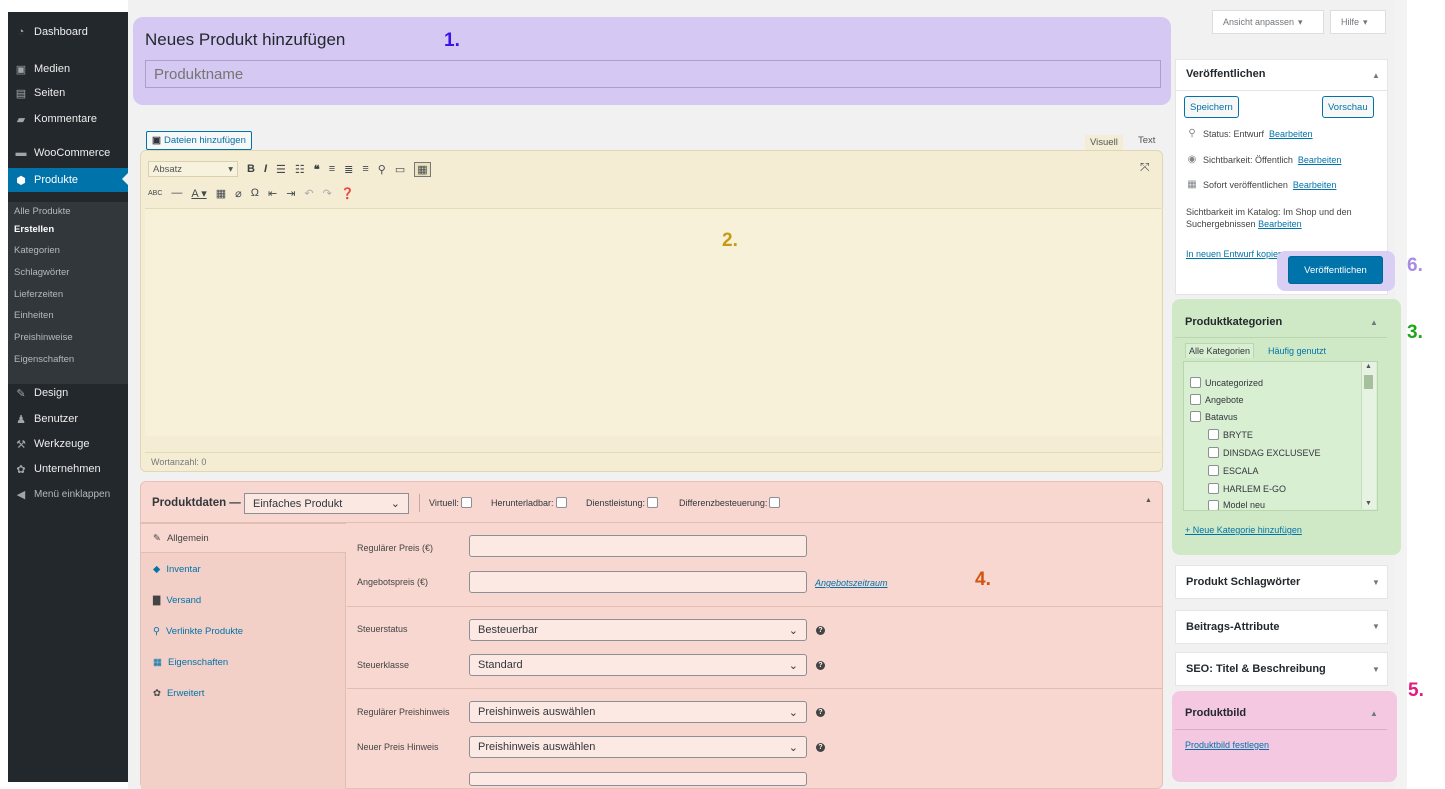  I want to click on category-item: Uncategorized, so click(1226, 382).